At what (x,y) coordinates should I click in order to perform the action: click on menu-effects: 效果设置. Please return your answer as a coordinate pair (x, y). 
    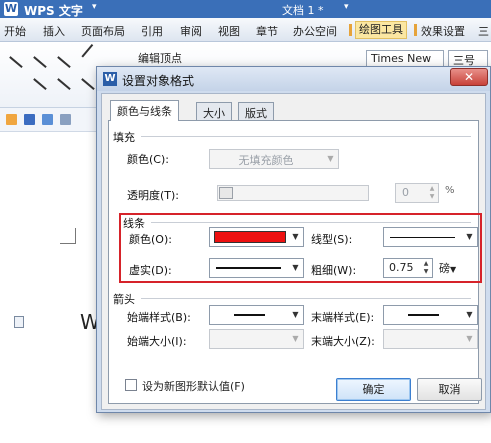
    Looking at the image, I should click on (443, 31).